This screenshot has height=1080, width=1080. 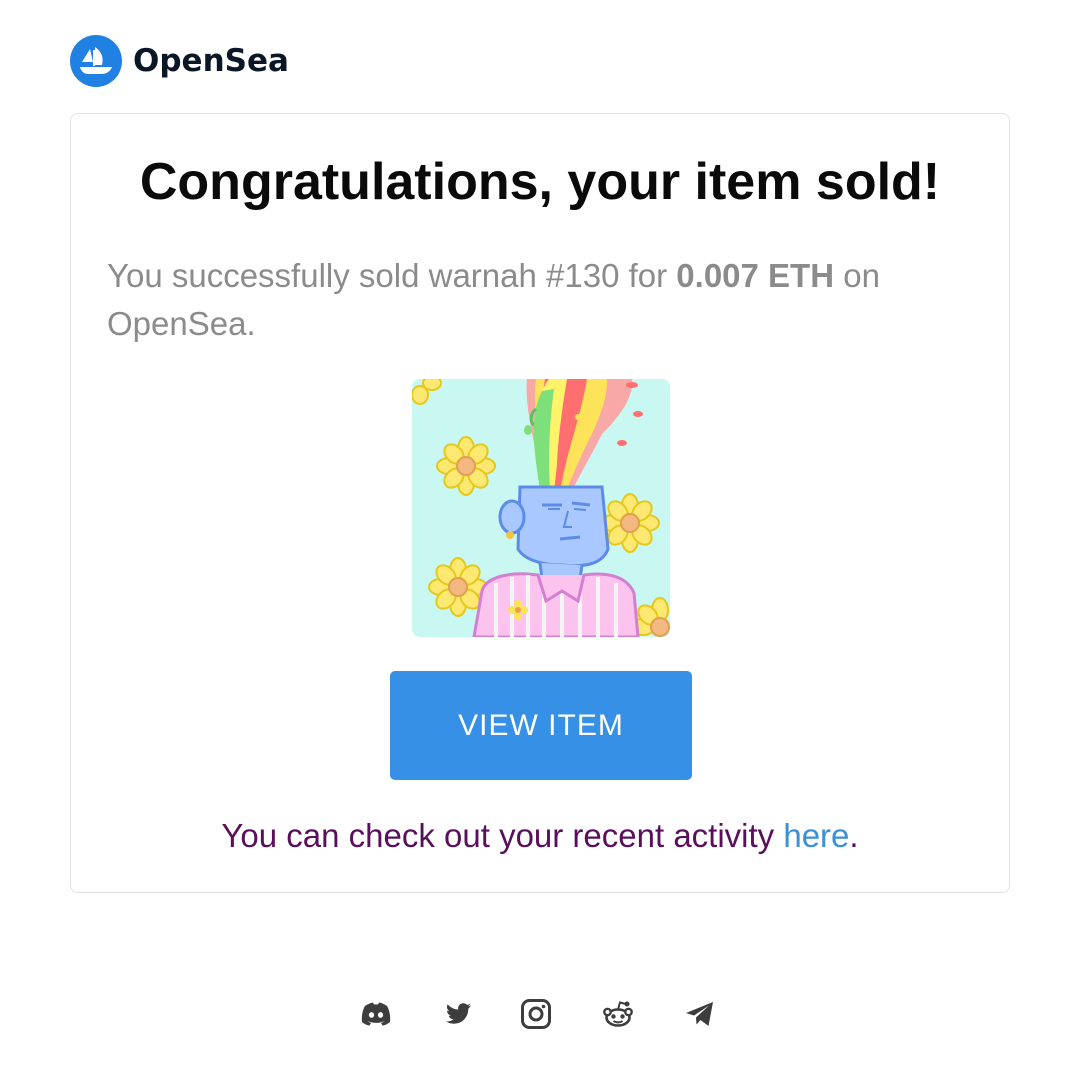 What do you see at coordinates (816, 835) in the screenshot?
I see `recent-activity-link: here` at bounding box center [816, 835].